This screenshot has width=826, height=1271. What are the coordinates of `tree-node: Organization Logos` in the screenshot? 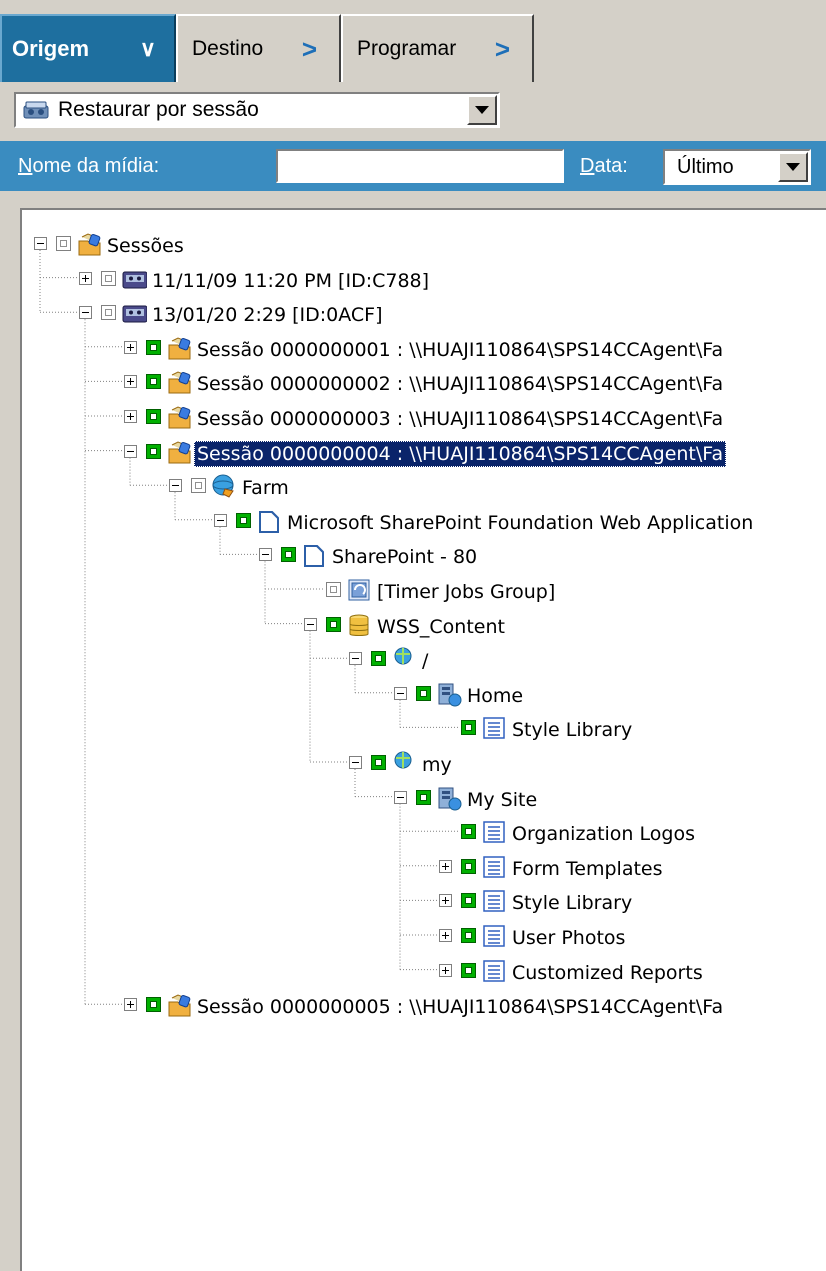 It's located at (603, 834).